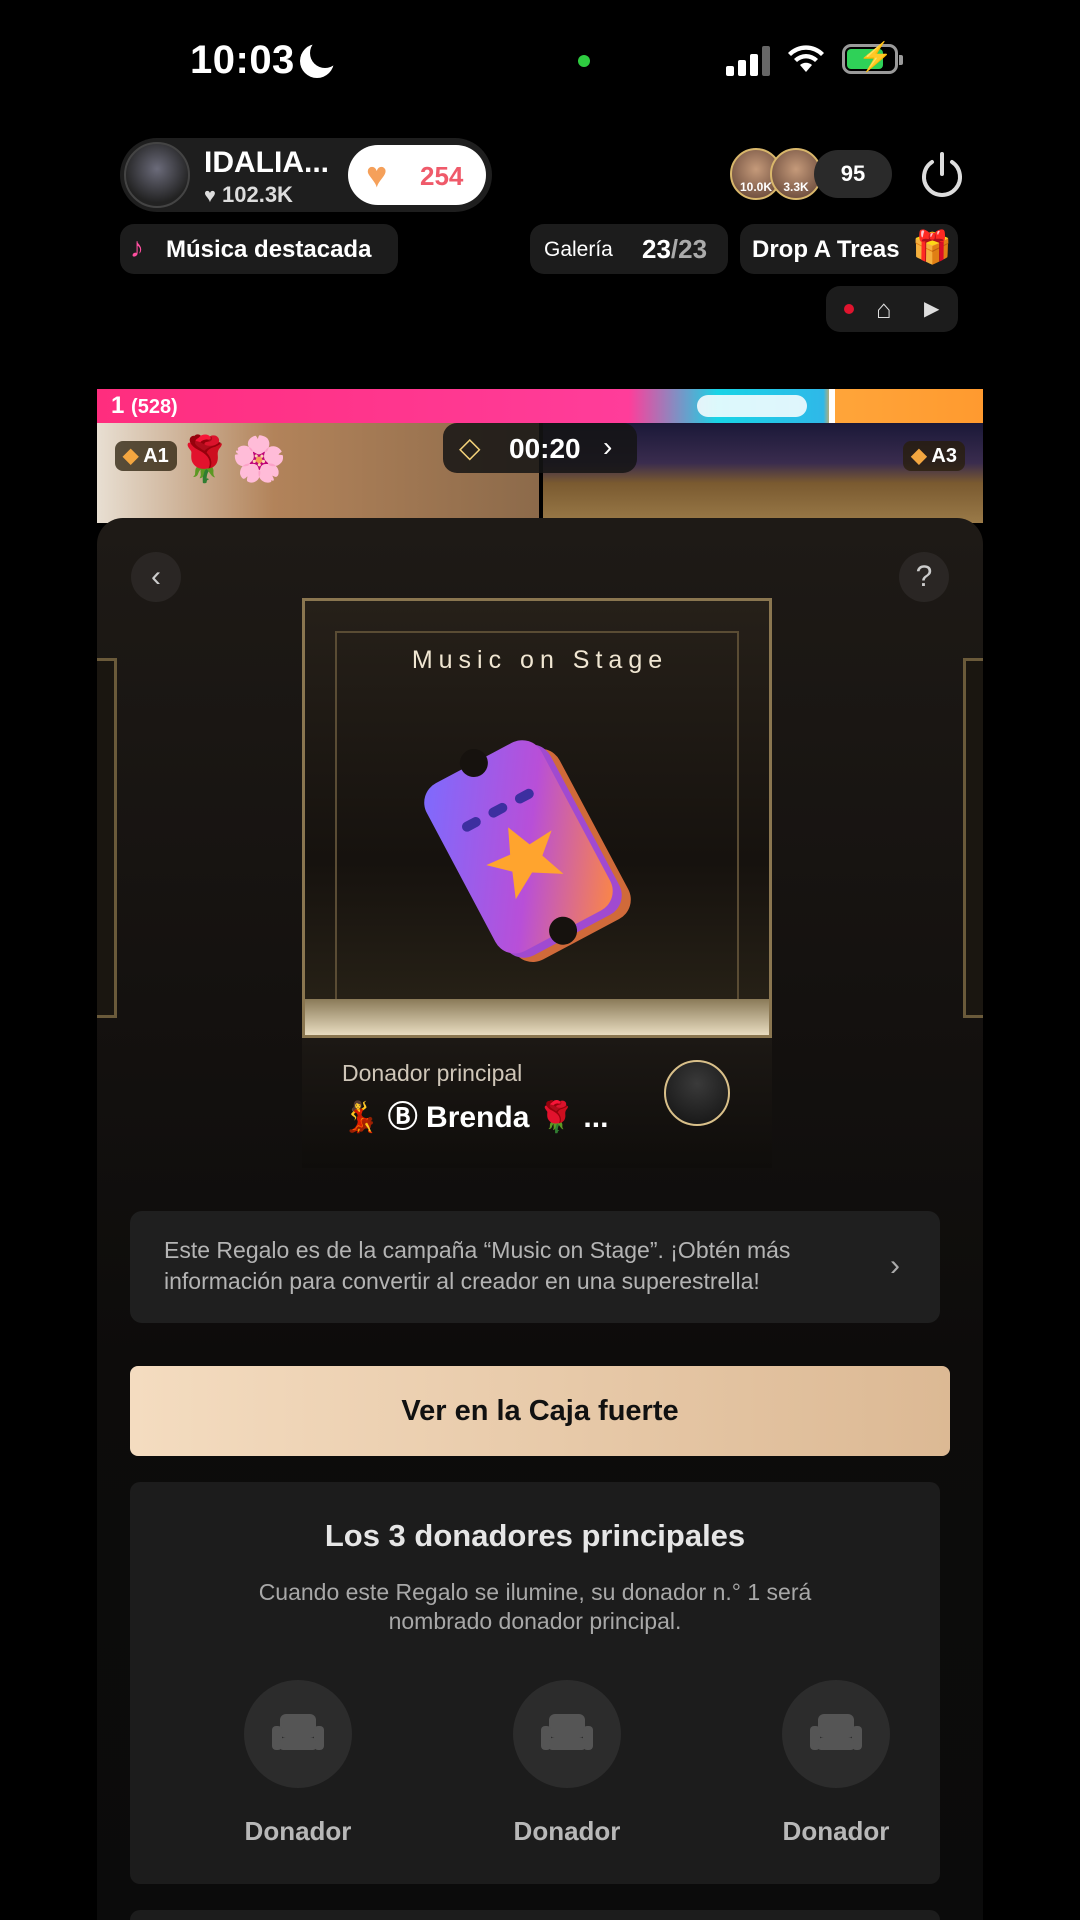  What do you see at coordinates (535, 1915) in the screenshot?
I see `next-section-card` at bounding box center [535, 1915].